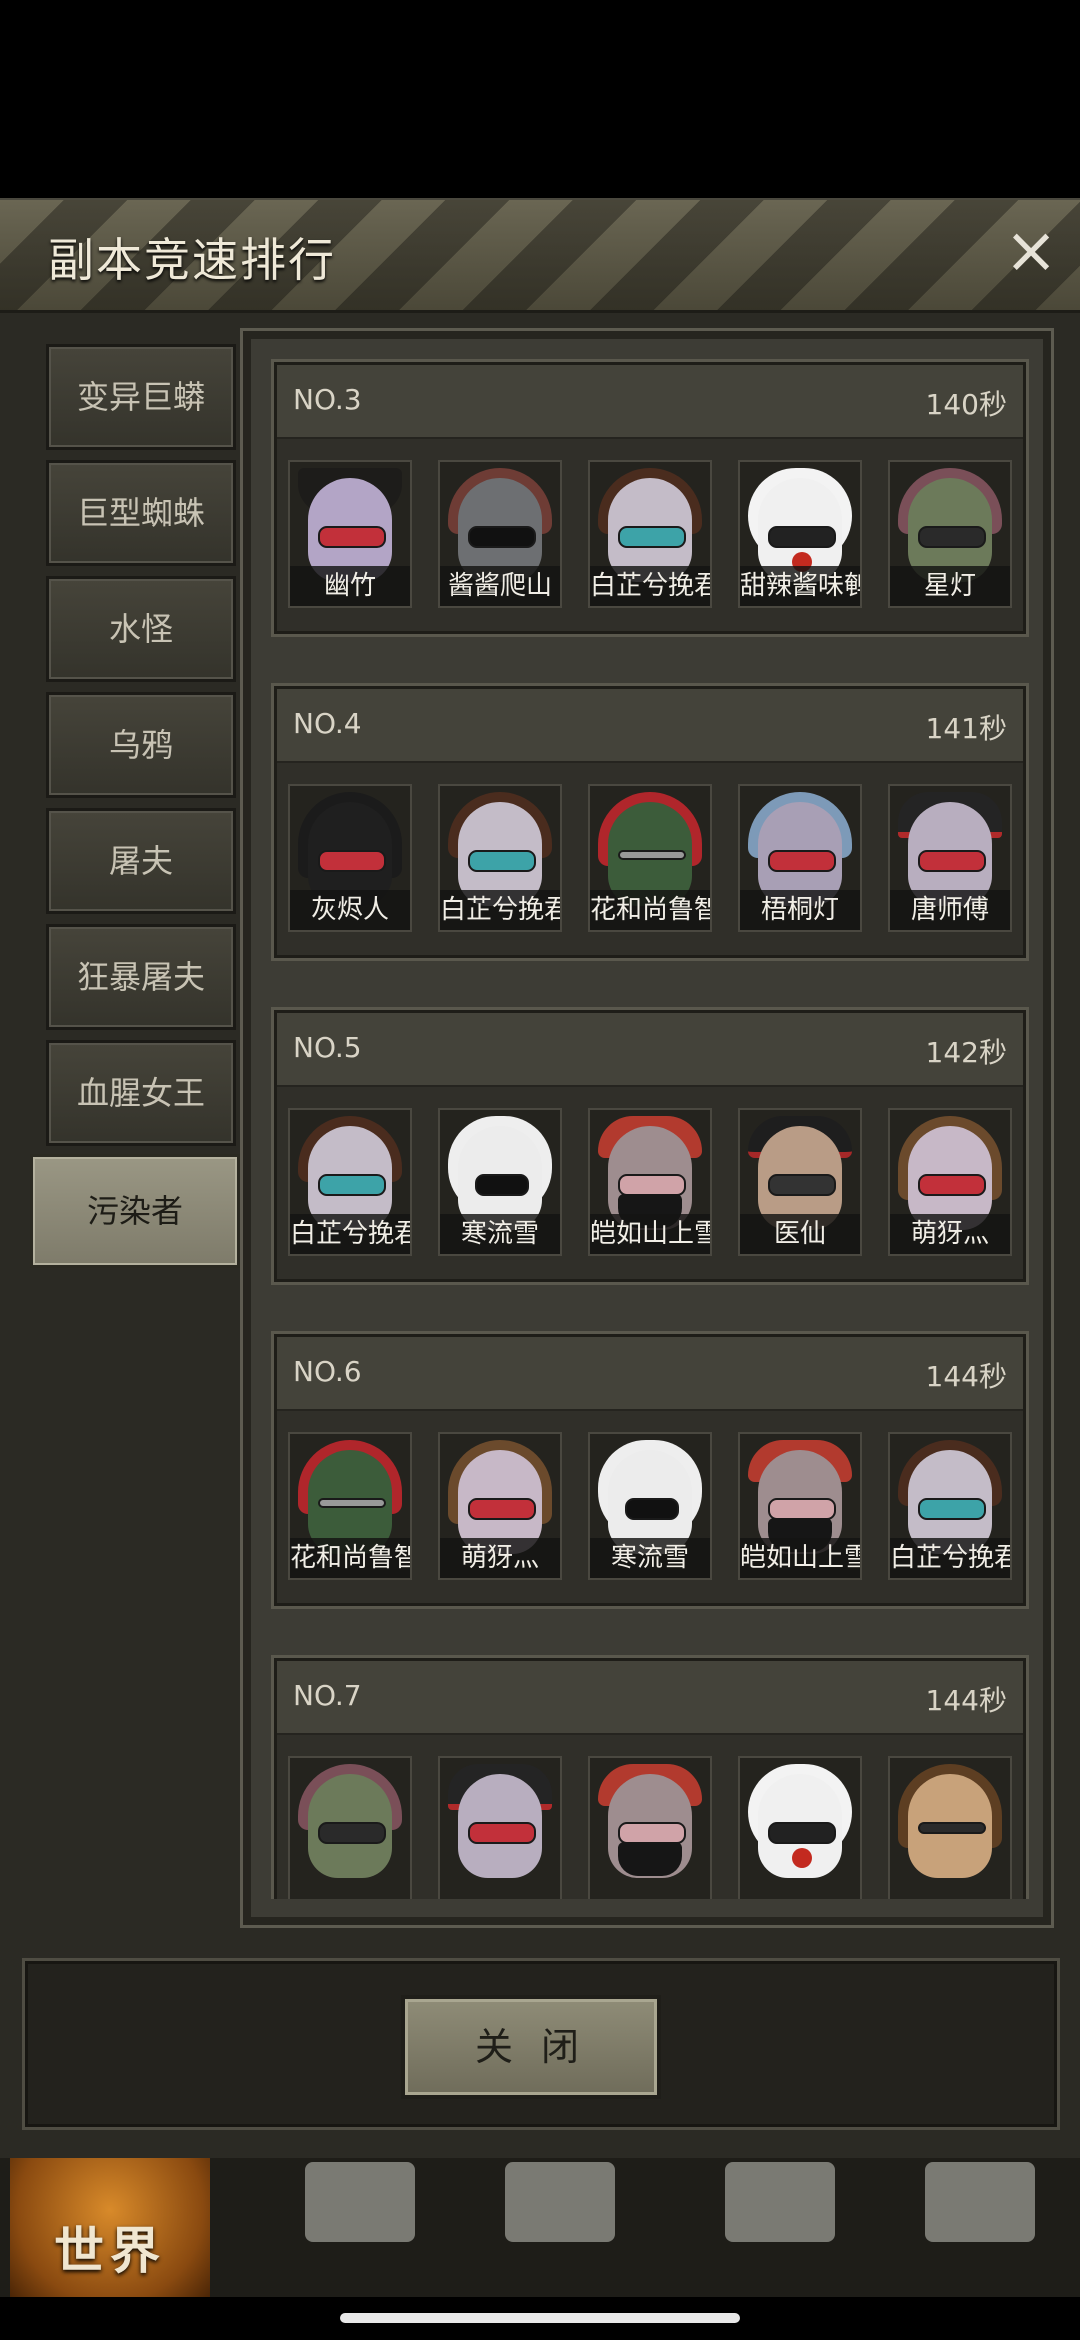 The width and height of the screenshot is (1080, 2340). I want to click on status-bar-area, so click(540, 99).